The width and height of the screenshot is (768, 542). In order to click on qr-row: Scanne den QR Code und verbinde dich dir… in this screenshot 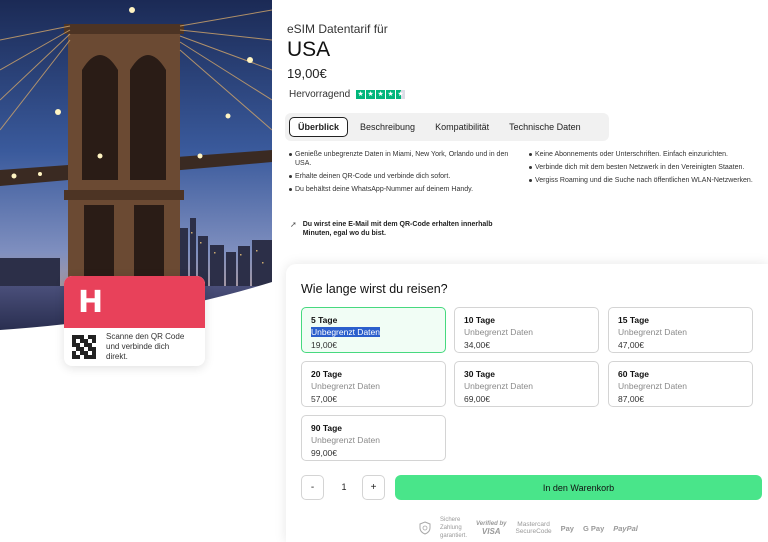, I will do `click(134, 347)`.